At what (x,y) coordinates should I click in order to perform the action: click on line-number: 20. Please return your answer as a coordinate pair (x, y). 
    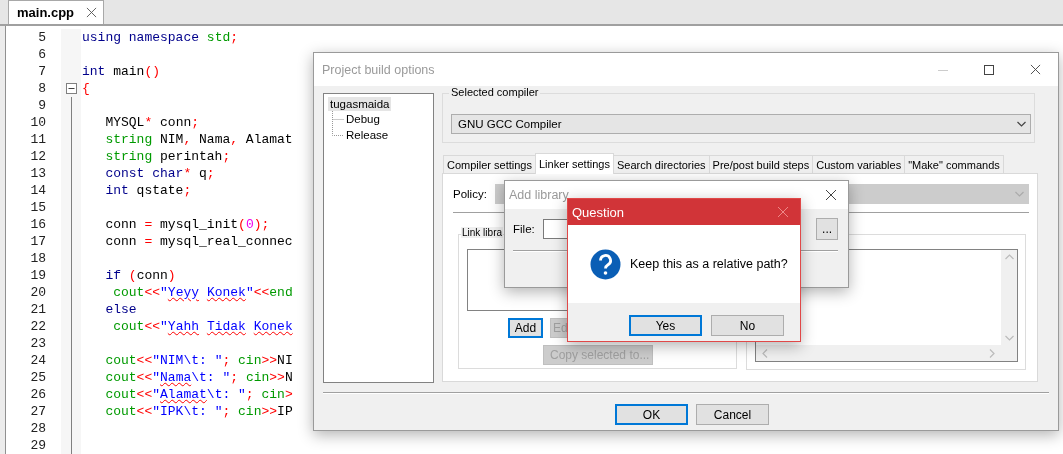
    Looking at the image, I should click on (38, 292).